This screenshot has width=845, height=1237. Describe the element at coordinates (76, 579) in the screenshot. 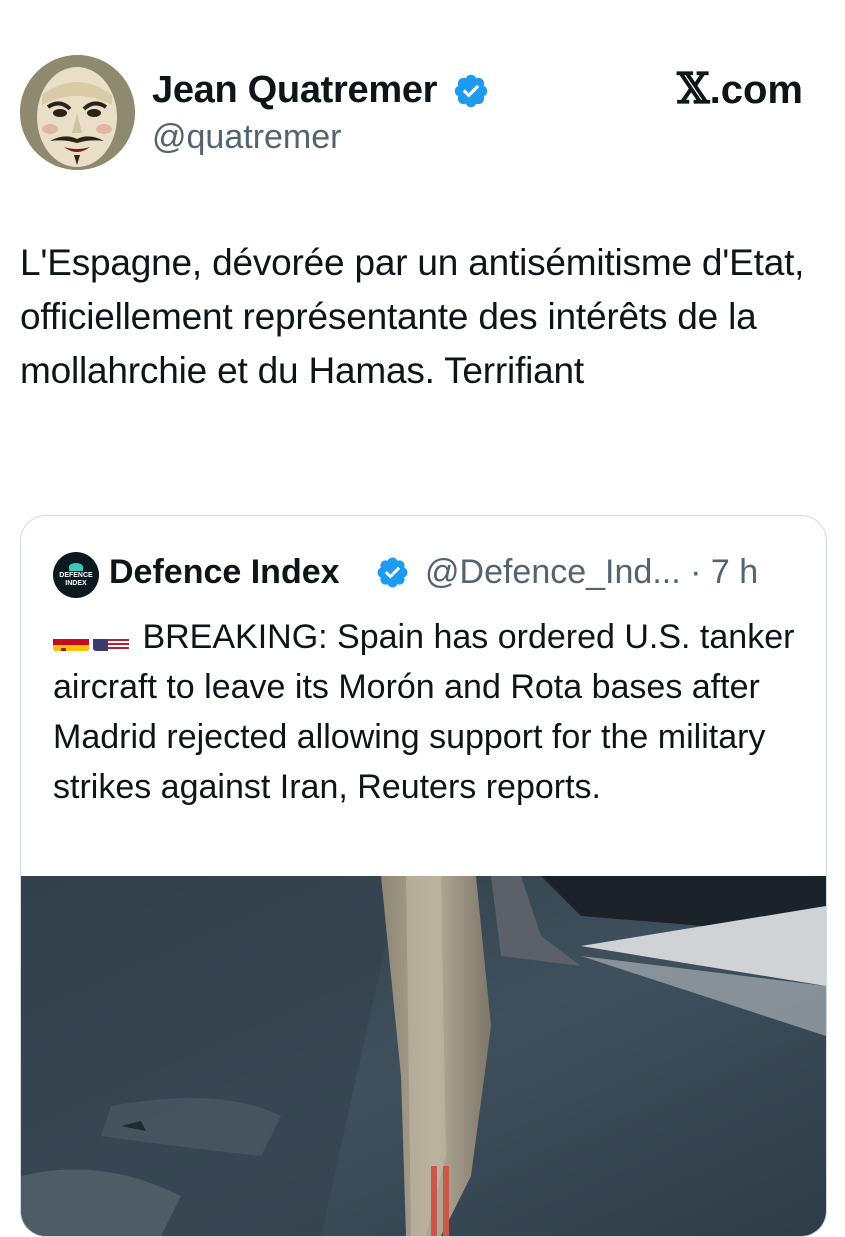

I see `logo-text: DEFENCE INDEX` at that location.